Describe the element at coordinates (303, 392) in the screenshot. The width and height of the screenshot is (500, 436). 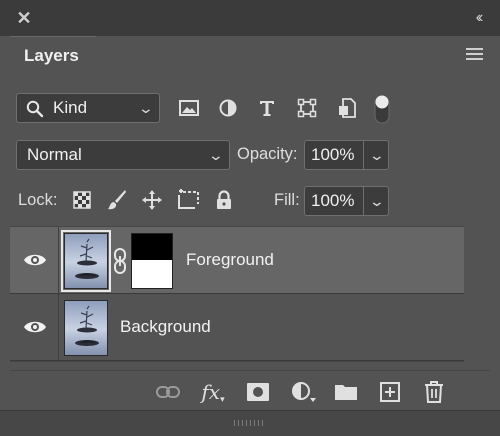
I see `adjustment-layer-icon` at that location.